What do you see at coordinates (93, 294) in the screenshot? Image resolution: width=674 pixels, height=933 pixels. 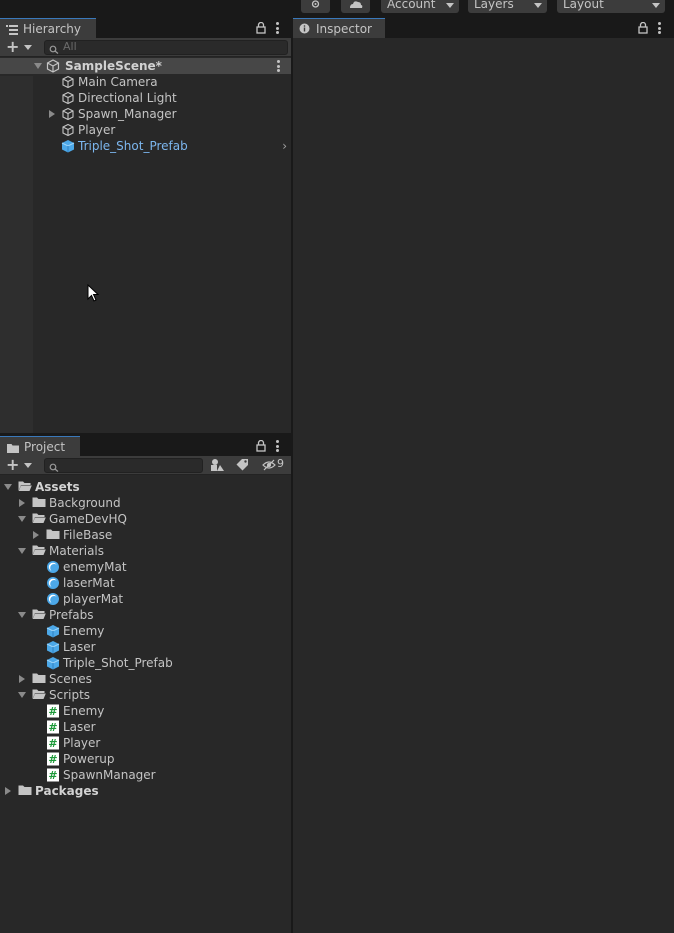 I see `mouse-cursor-icon` at bounding box center [93, 294].